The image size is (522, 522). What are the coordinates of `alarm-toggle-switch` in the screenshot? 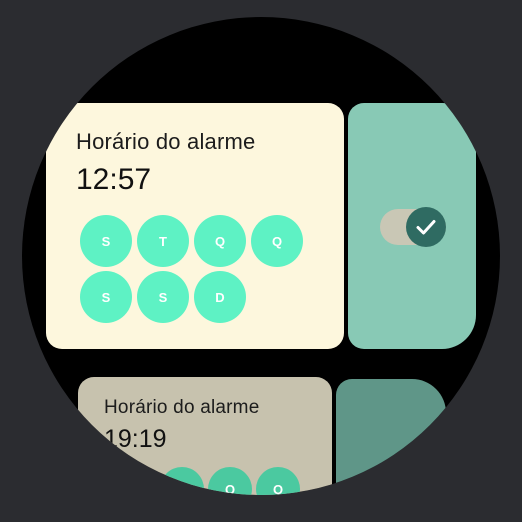 It's located at (413, 227).